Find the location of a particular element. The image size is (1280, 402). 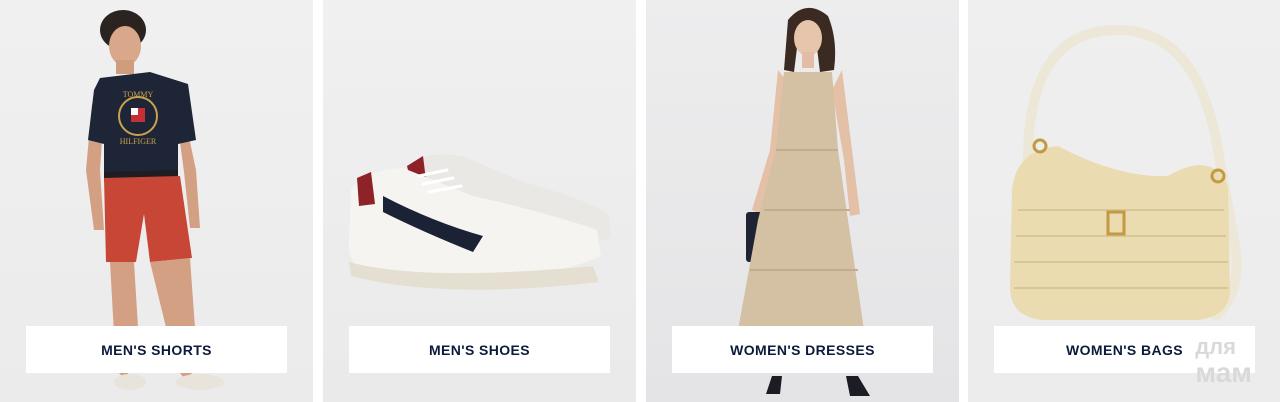

womens-bags-button: WOMEN'S BAGS is located at coordinates (1124, 349).